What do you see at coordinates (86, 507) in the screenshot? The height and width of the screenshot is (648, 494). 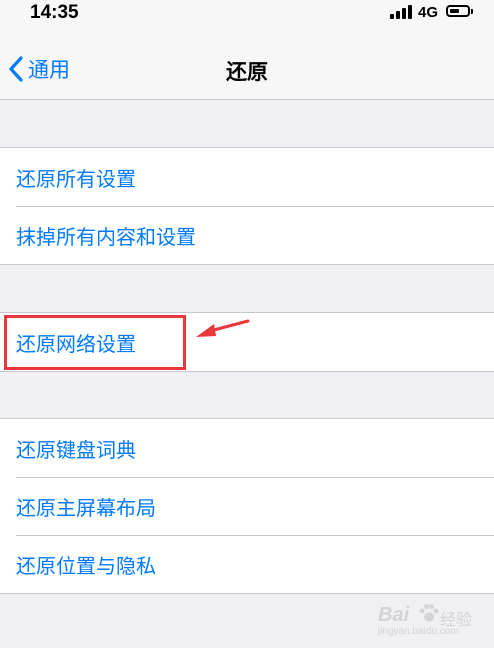 I see `cell-label: 还原主屏幕布局` at bounding box center [86, 507].